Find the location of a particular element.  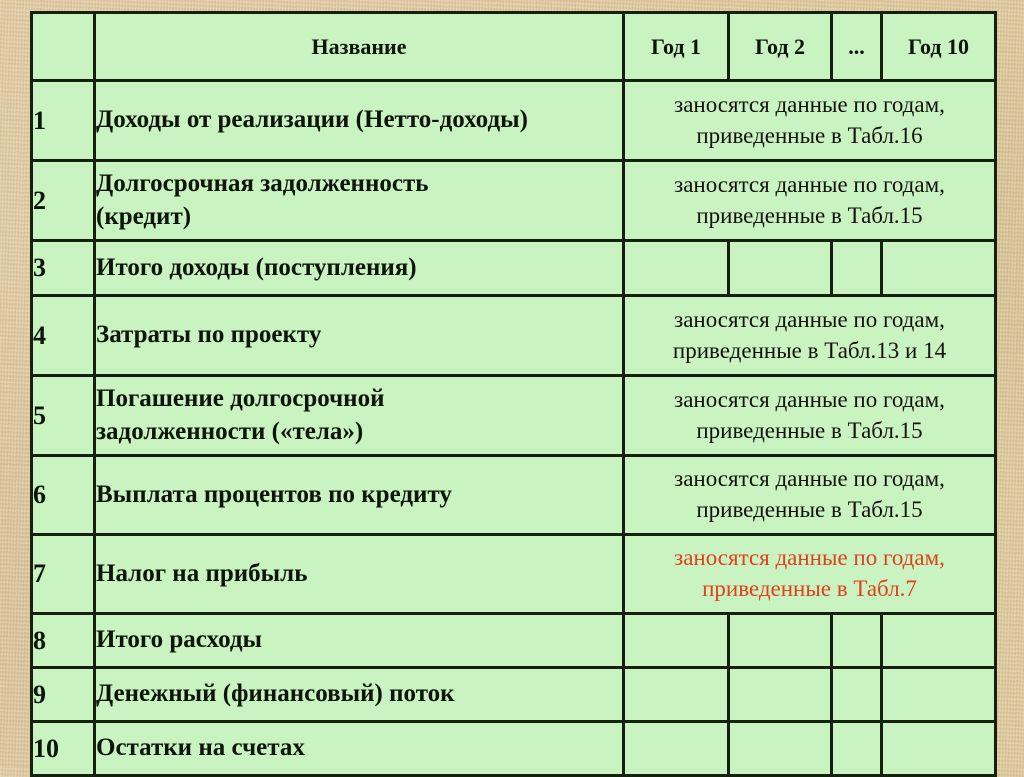

row-number-cell: 7 is located at coordinates (63, 574).